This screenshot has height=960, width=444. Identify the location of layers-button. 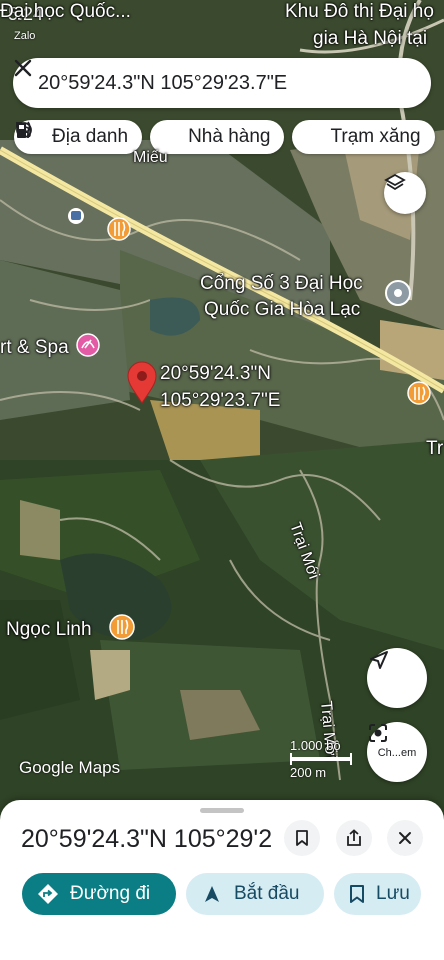
(405, 193).